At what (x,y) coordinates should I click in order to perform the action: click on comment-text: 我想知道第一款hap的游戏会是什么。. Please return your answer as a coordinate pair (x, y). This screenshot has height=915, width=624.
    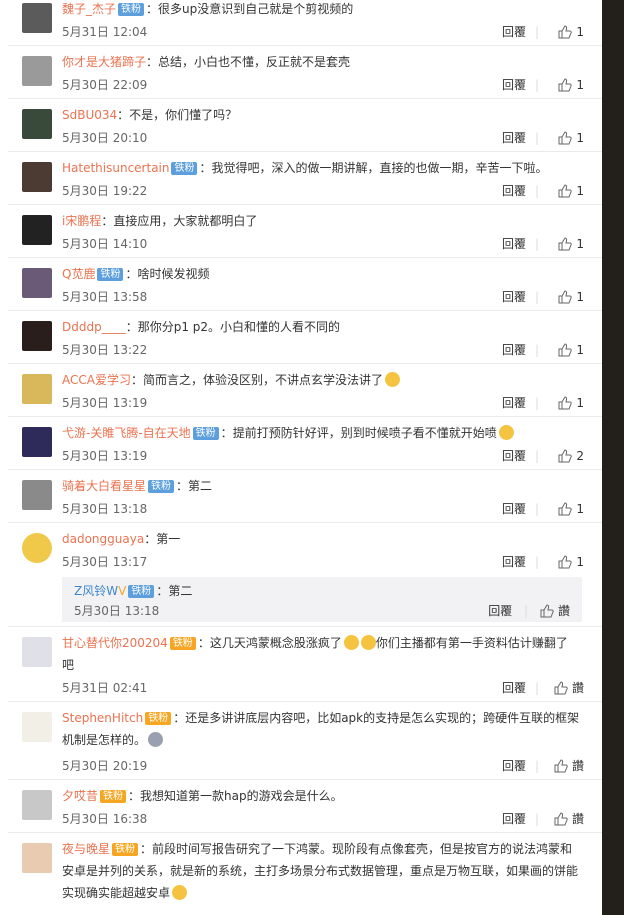
    Looking at the image, I should click on (241, 796).